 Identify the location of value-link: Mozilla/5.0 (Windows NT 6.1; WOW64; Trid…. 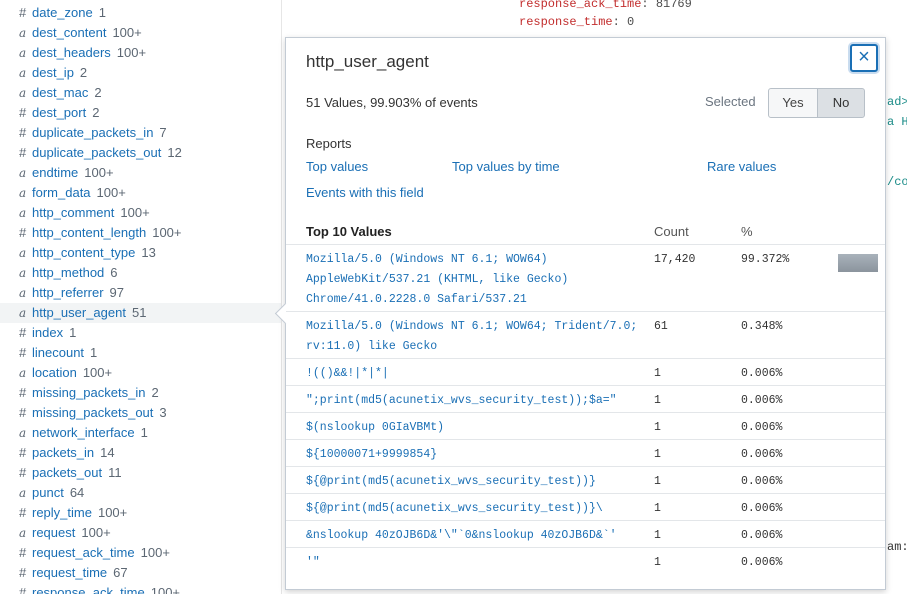
(478, 337).